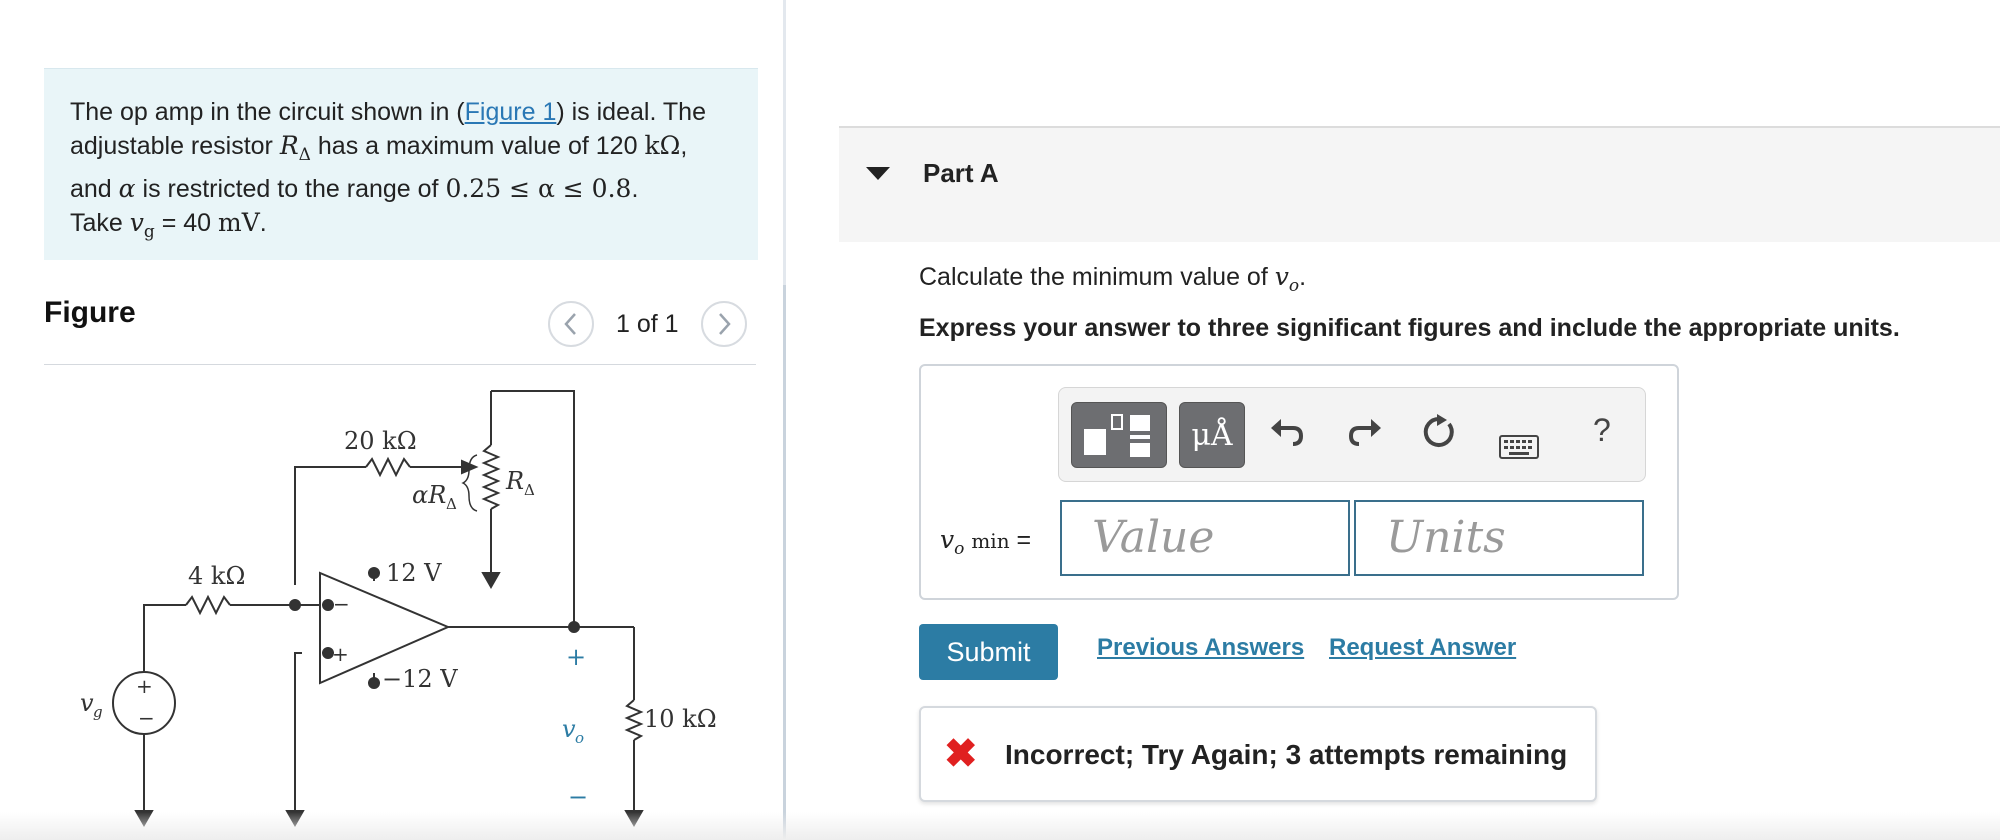 The width and height of the screenshot is (2000, 840). Describe the element at coordinates (574, 627) in the screenshot. I see `node-output` at that location.